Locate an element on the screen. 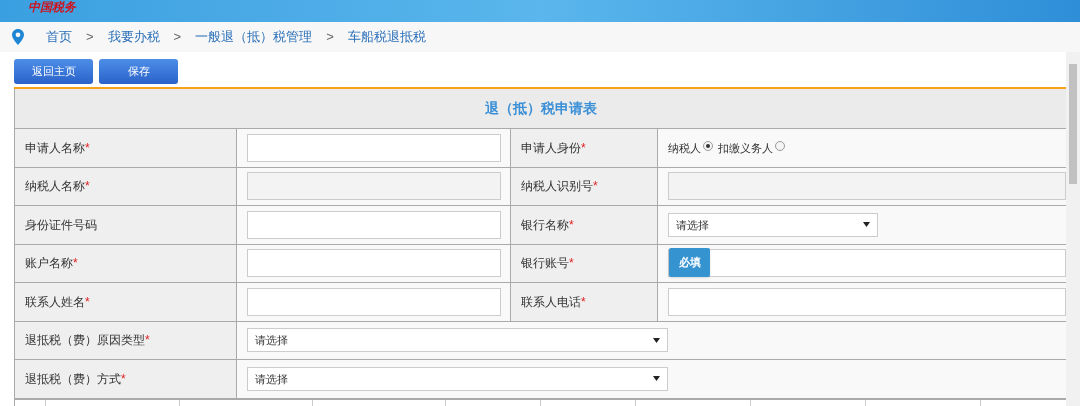  field-label: 银行账号* is located at coordinates (583, 263).